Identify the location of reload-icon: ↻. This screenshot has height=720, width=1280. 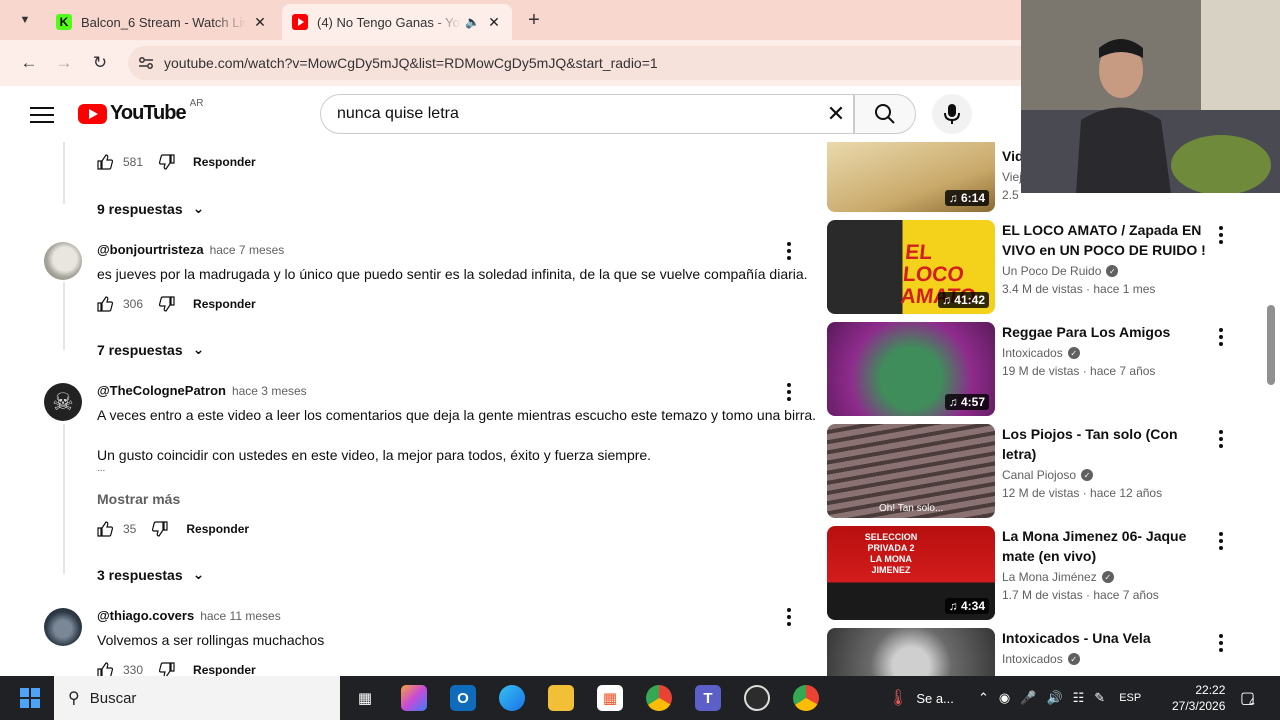
(100, 63).